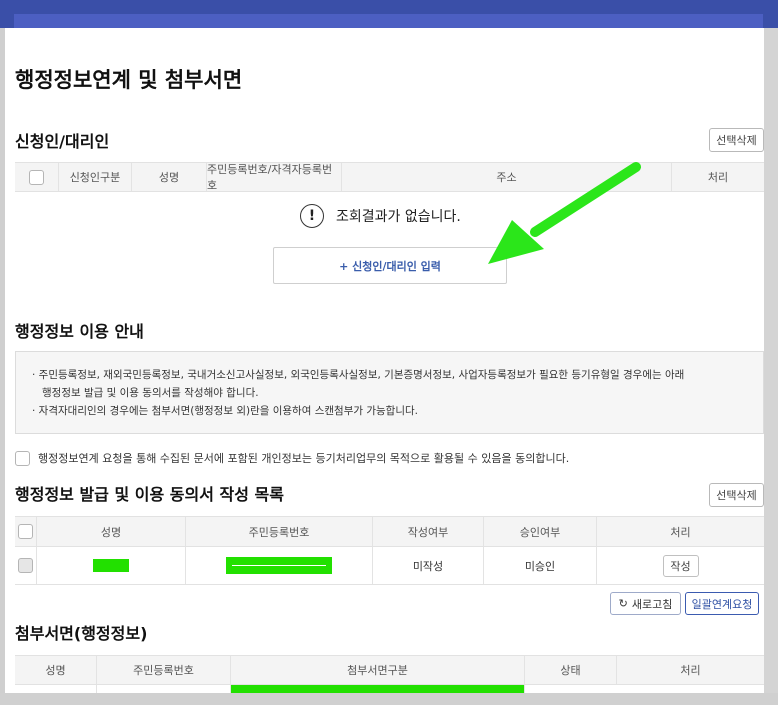  What do you see at coordinates (129, 80) in the screenshot?
I see `page-title: 행정정보연계 및 첨부서면` at bounding box center [129, 80].